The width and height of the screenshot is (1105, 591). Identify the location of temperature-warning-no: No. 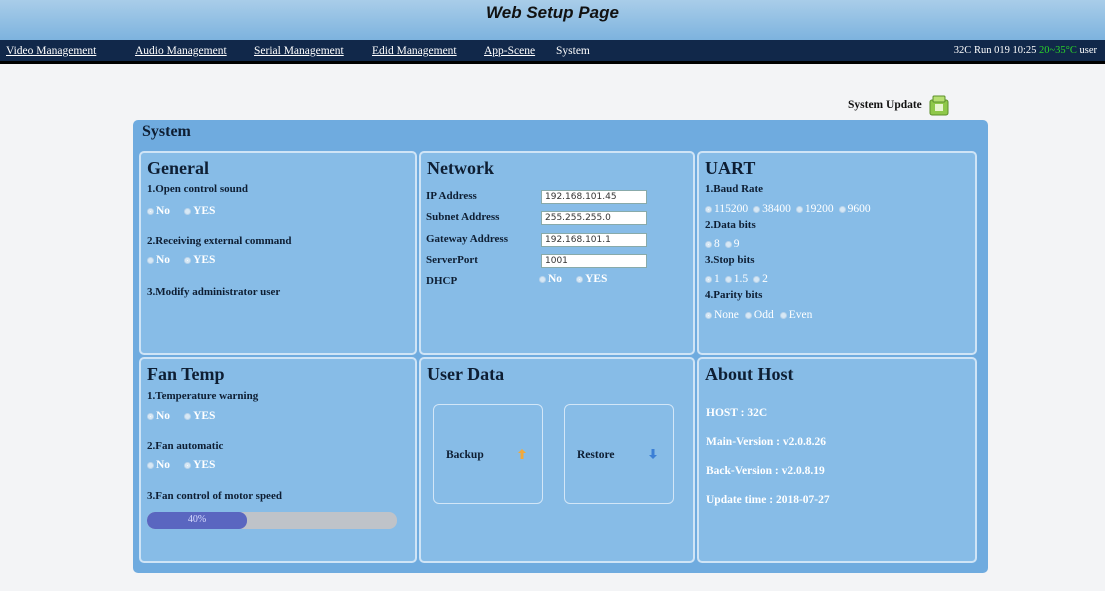
(158, 416).